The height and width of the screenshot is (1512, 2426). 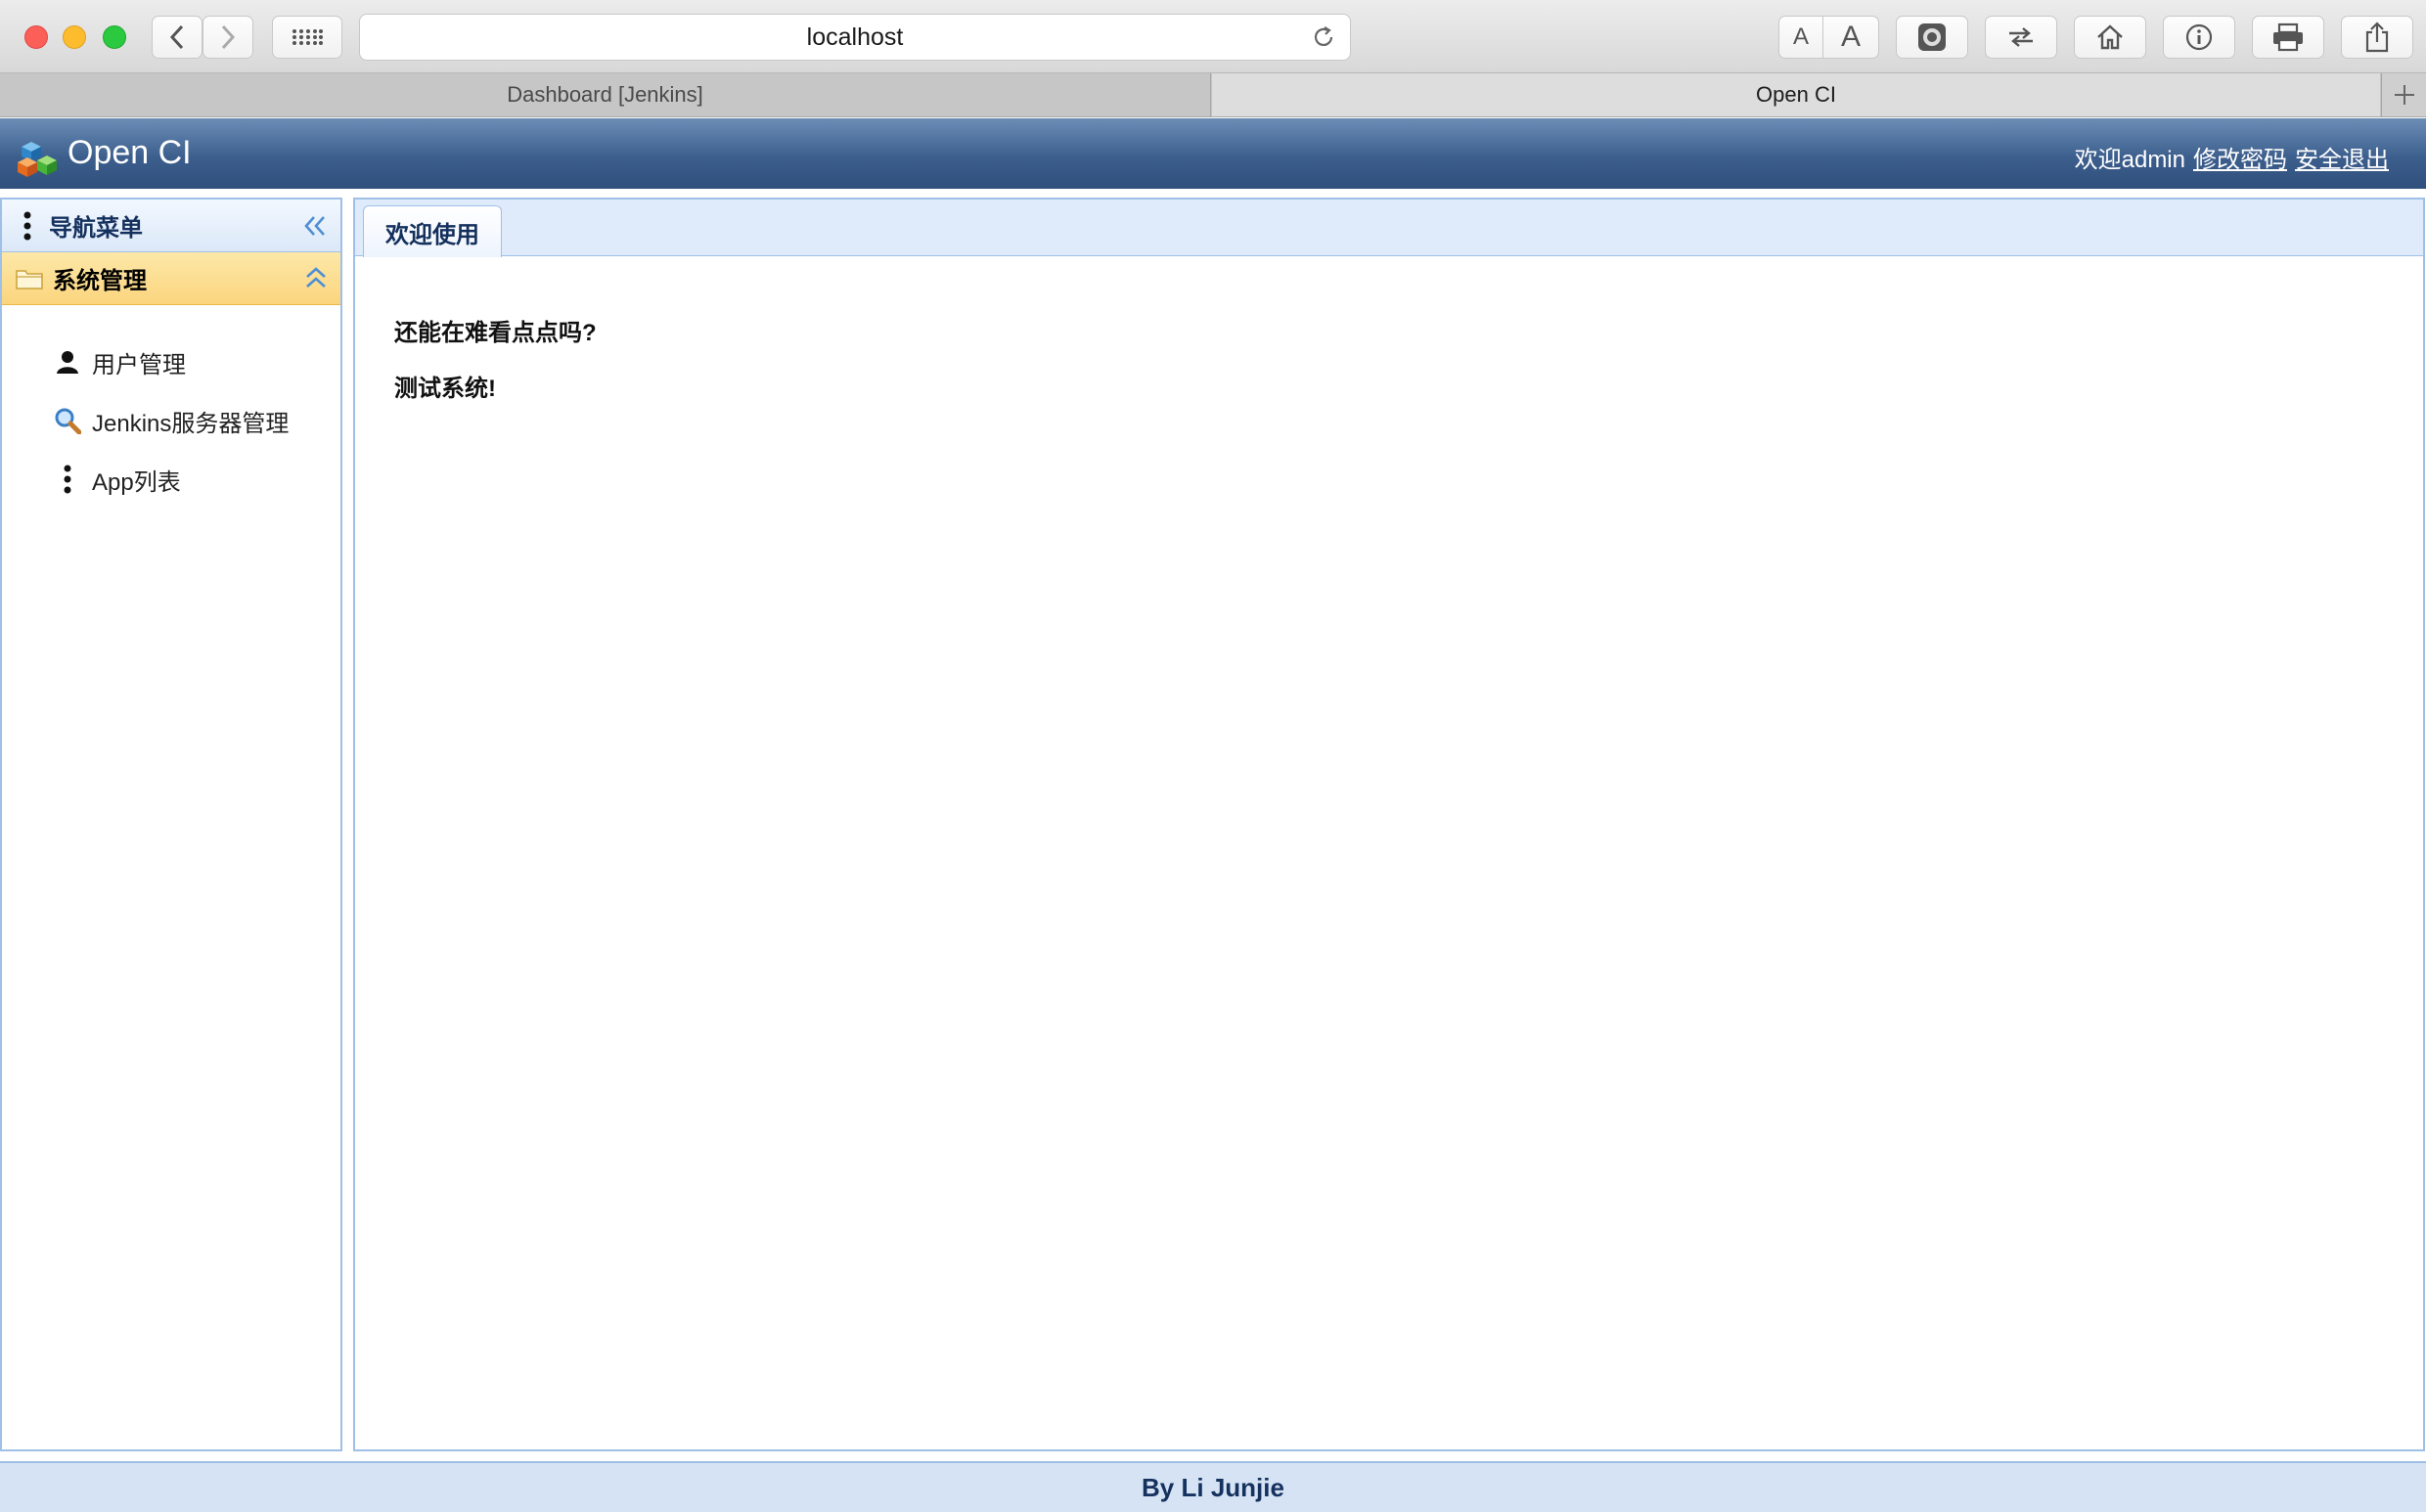 I want to click on swap-button, so click(x=2021, y=37).